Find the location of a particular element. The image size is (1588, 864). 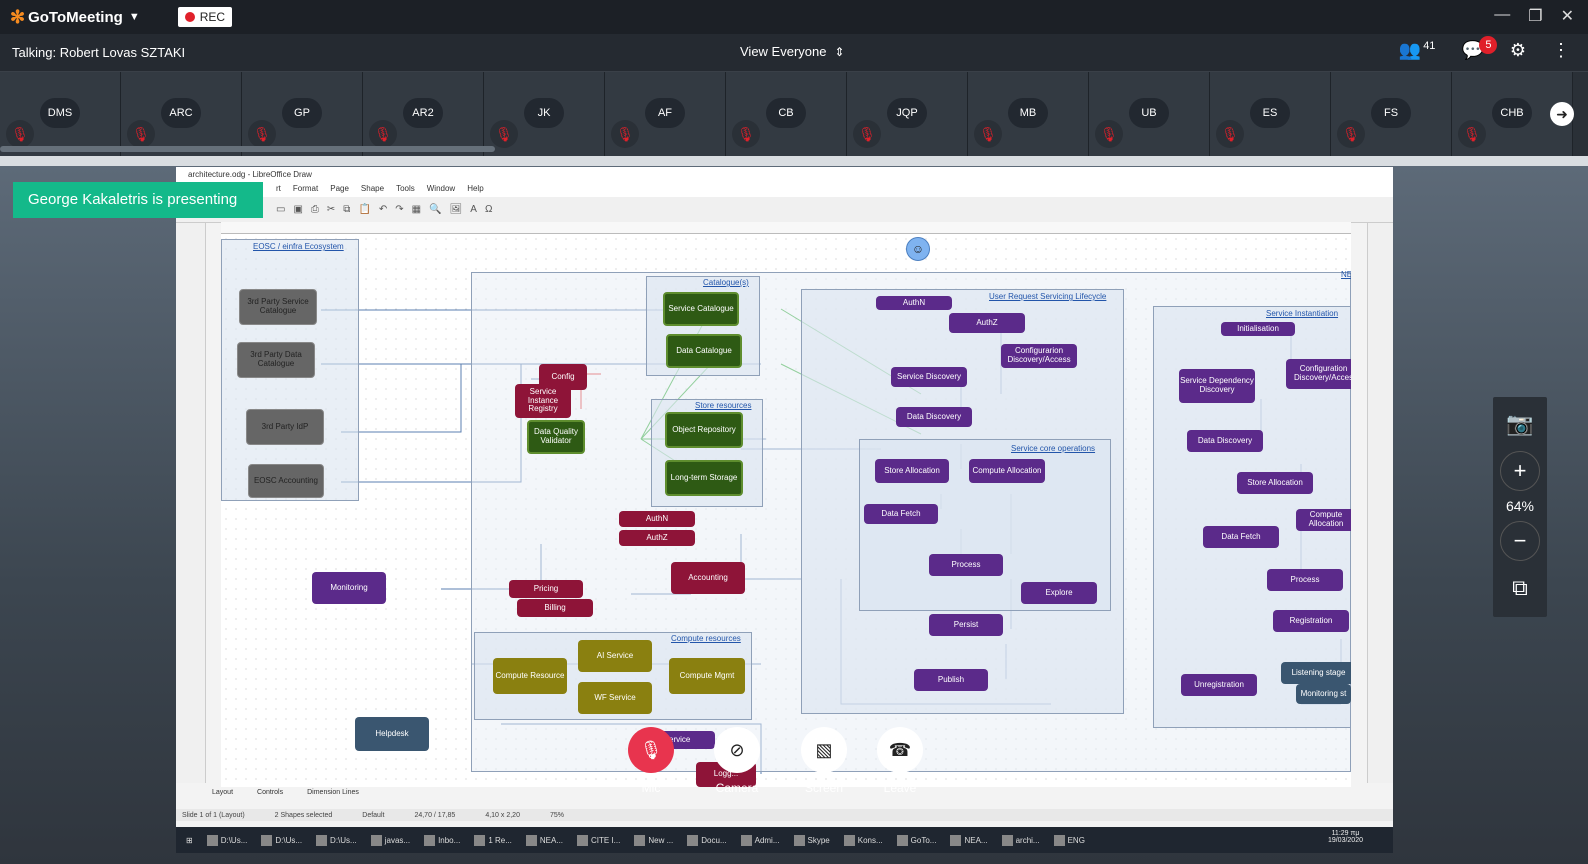

participant-tile: FS 🎙 is located at coordinates (1391, 114).